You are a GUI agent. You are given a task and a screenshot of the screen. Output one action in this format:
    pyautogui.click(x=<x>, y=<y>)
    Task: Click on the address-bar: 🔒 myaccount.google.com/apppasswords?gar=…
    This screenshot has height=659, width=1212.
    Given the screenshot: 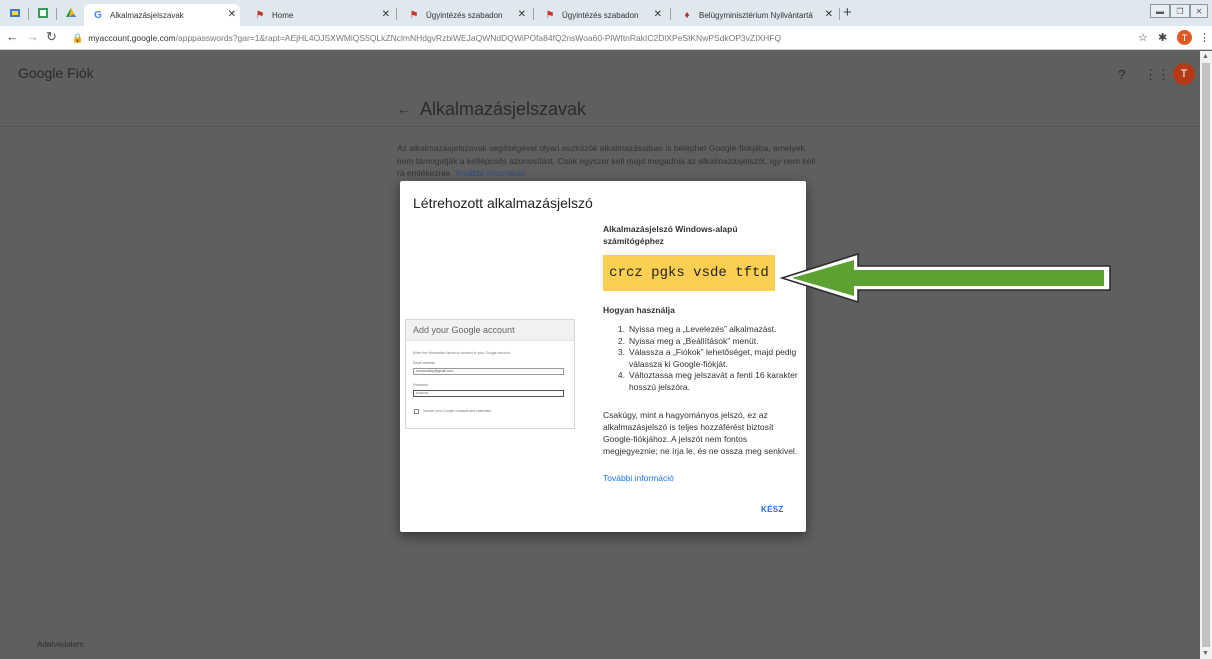 What is the action you would take?
    pyautogui.click(x=600, y=38)
    